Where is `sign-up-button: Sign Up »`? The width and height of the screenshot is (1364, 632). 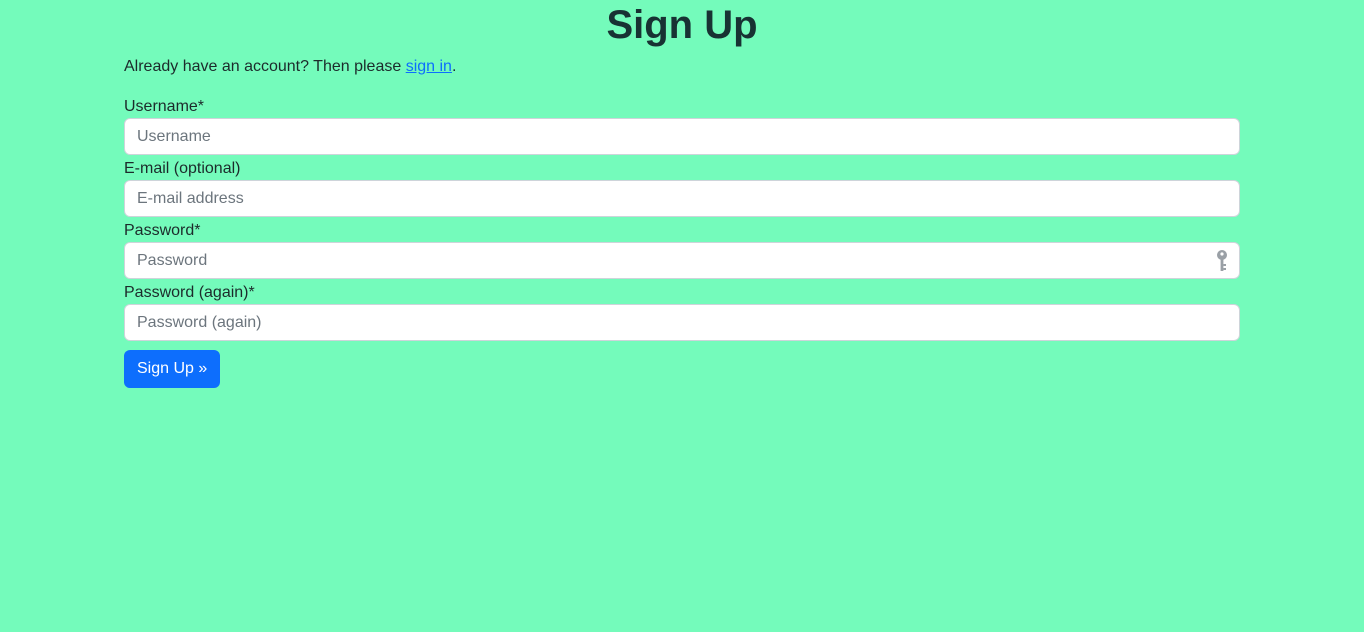
sign-up-button: Sign Up » is located at coordinates (172, 369).